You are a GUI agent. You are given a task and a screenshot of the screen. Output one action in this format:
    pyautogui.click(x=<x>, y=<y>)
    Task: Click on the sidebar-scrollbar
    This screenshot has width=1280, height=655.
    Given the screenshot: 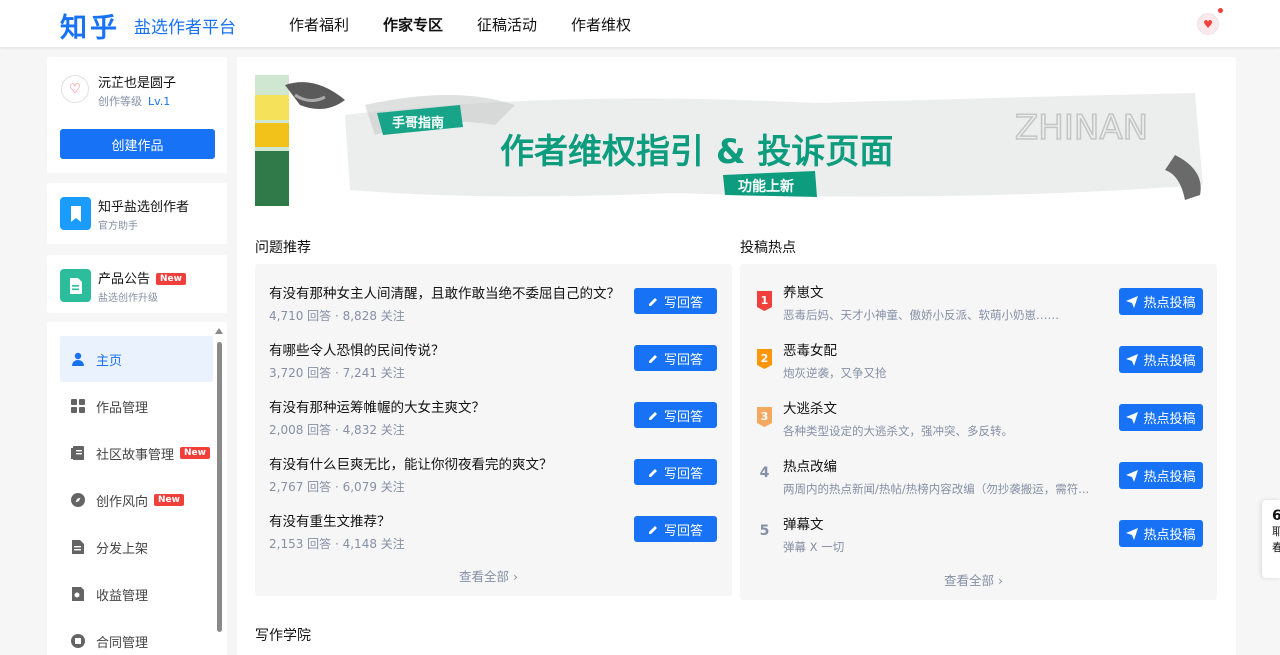 What is the action you would take?
    pyautogui.click(x=219, y=487)
    